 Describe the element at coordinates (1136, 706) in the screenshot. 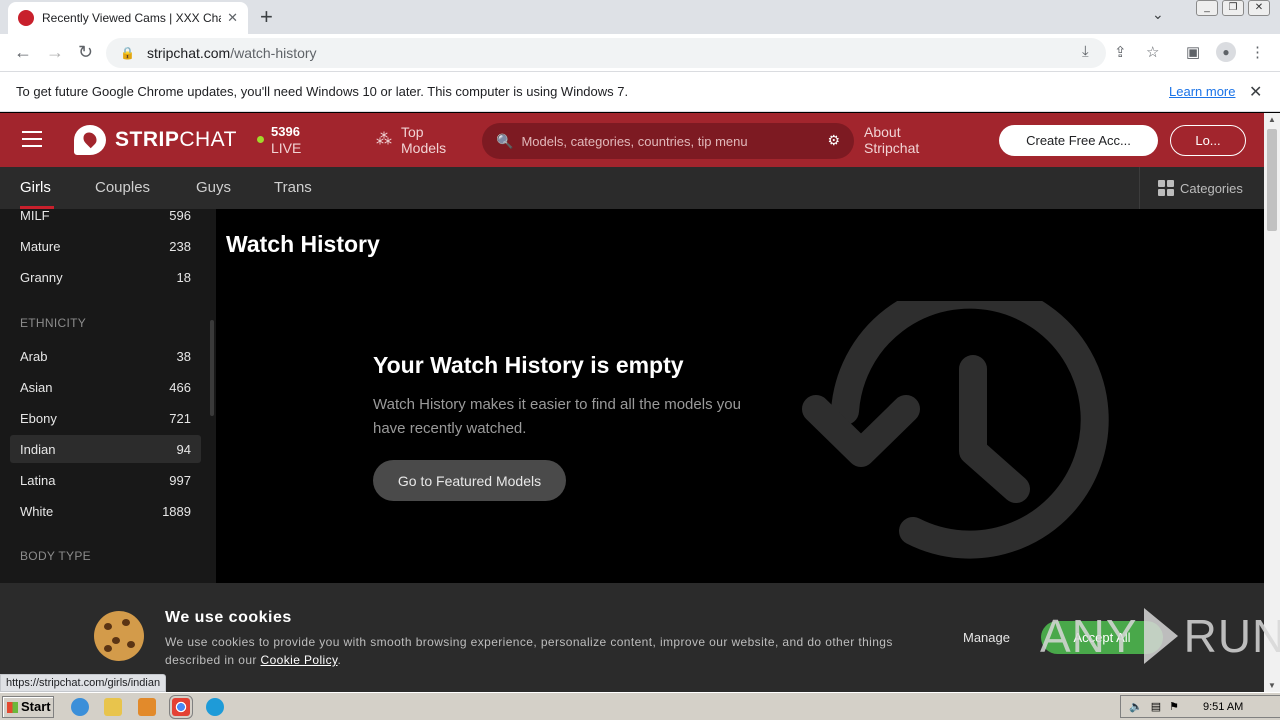

I see `volume-icon: 🔈` at that location.